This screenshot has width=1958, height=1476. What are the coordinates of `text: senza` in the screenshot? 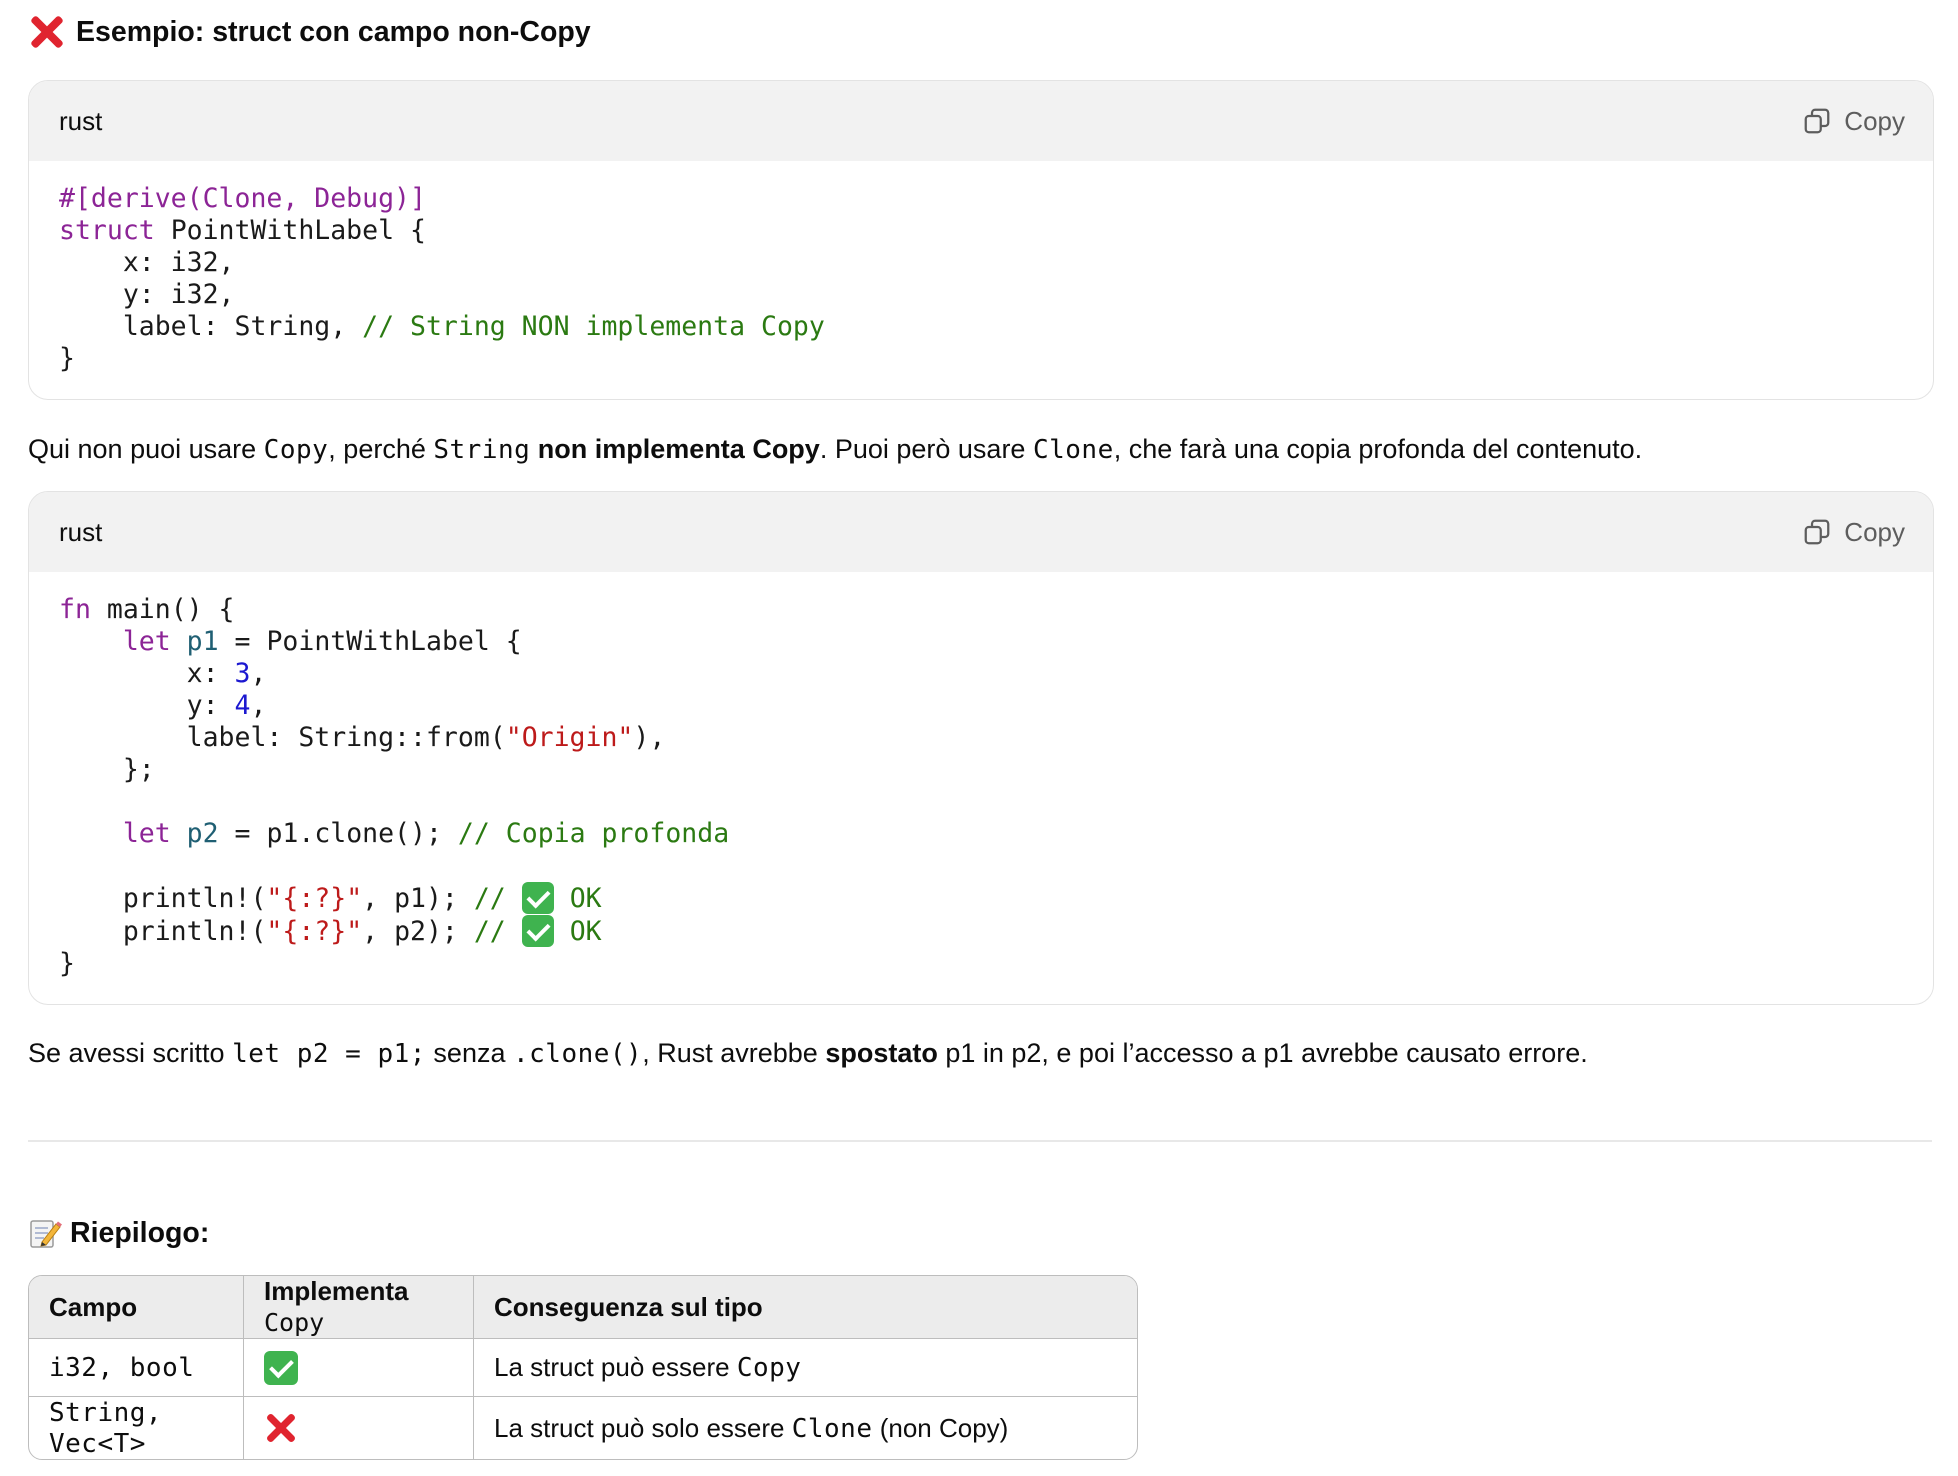 It's located at (469, 1053).